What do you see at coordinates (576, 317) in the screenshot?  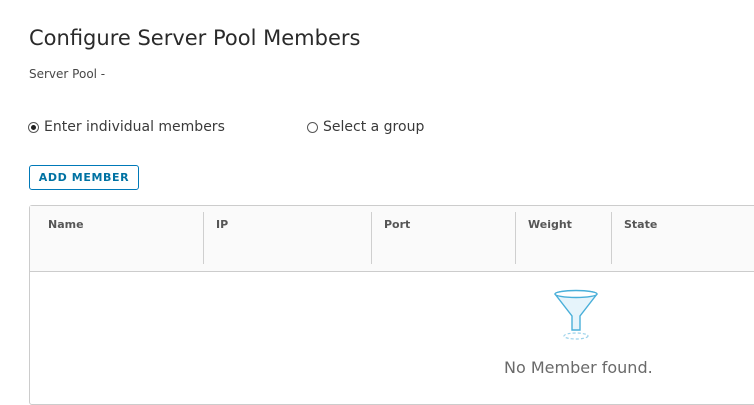 I see `filter-funnel-icon` at bounding box center [576, 317].